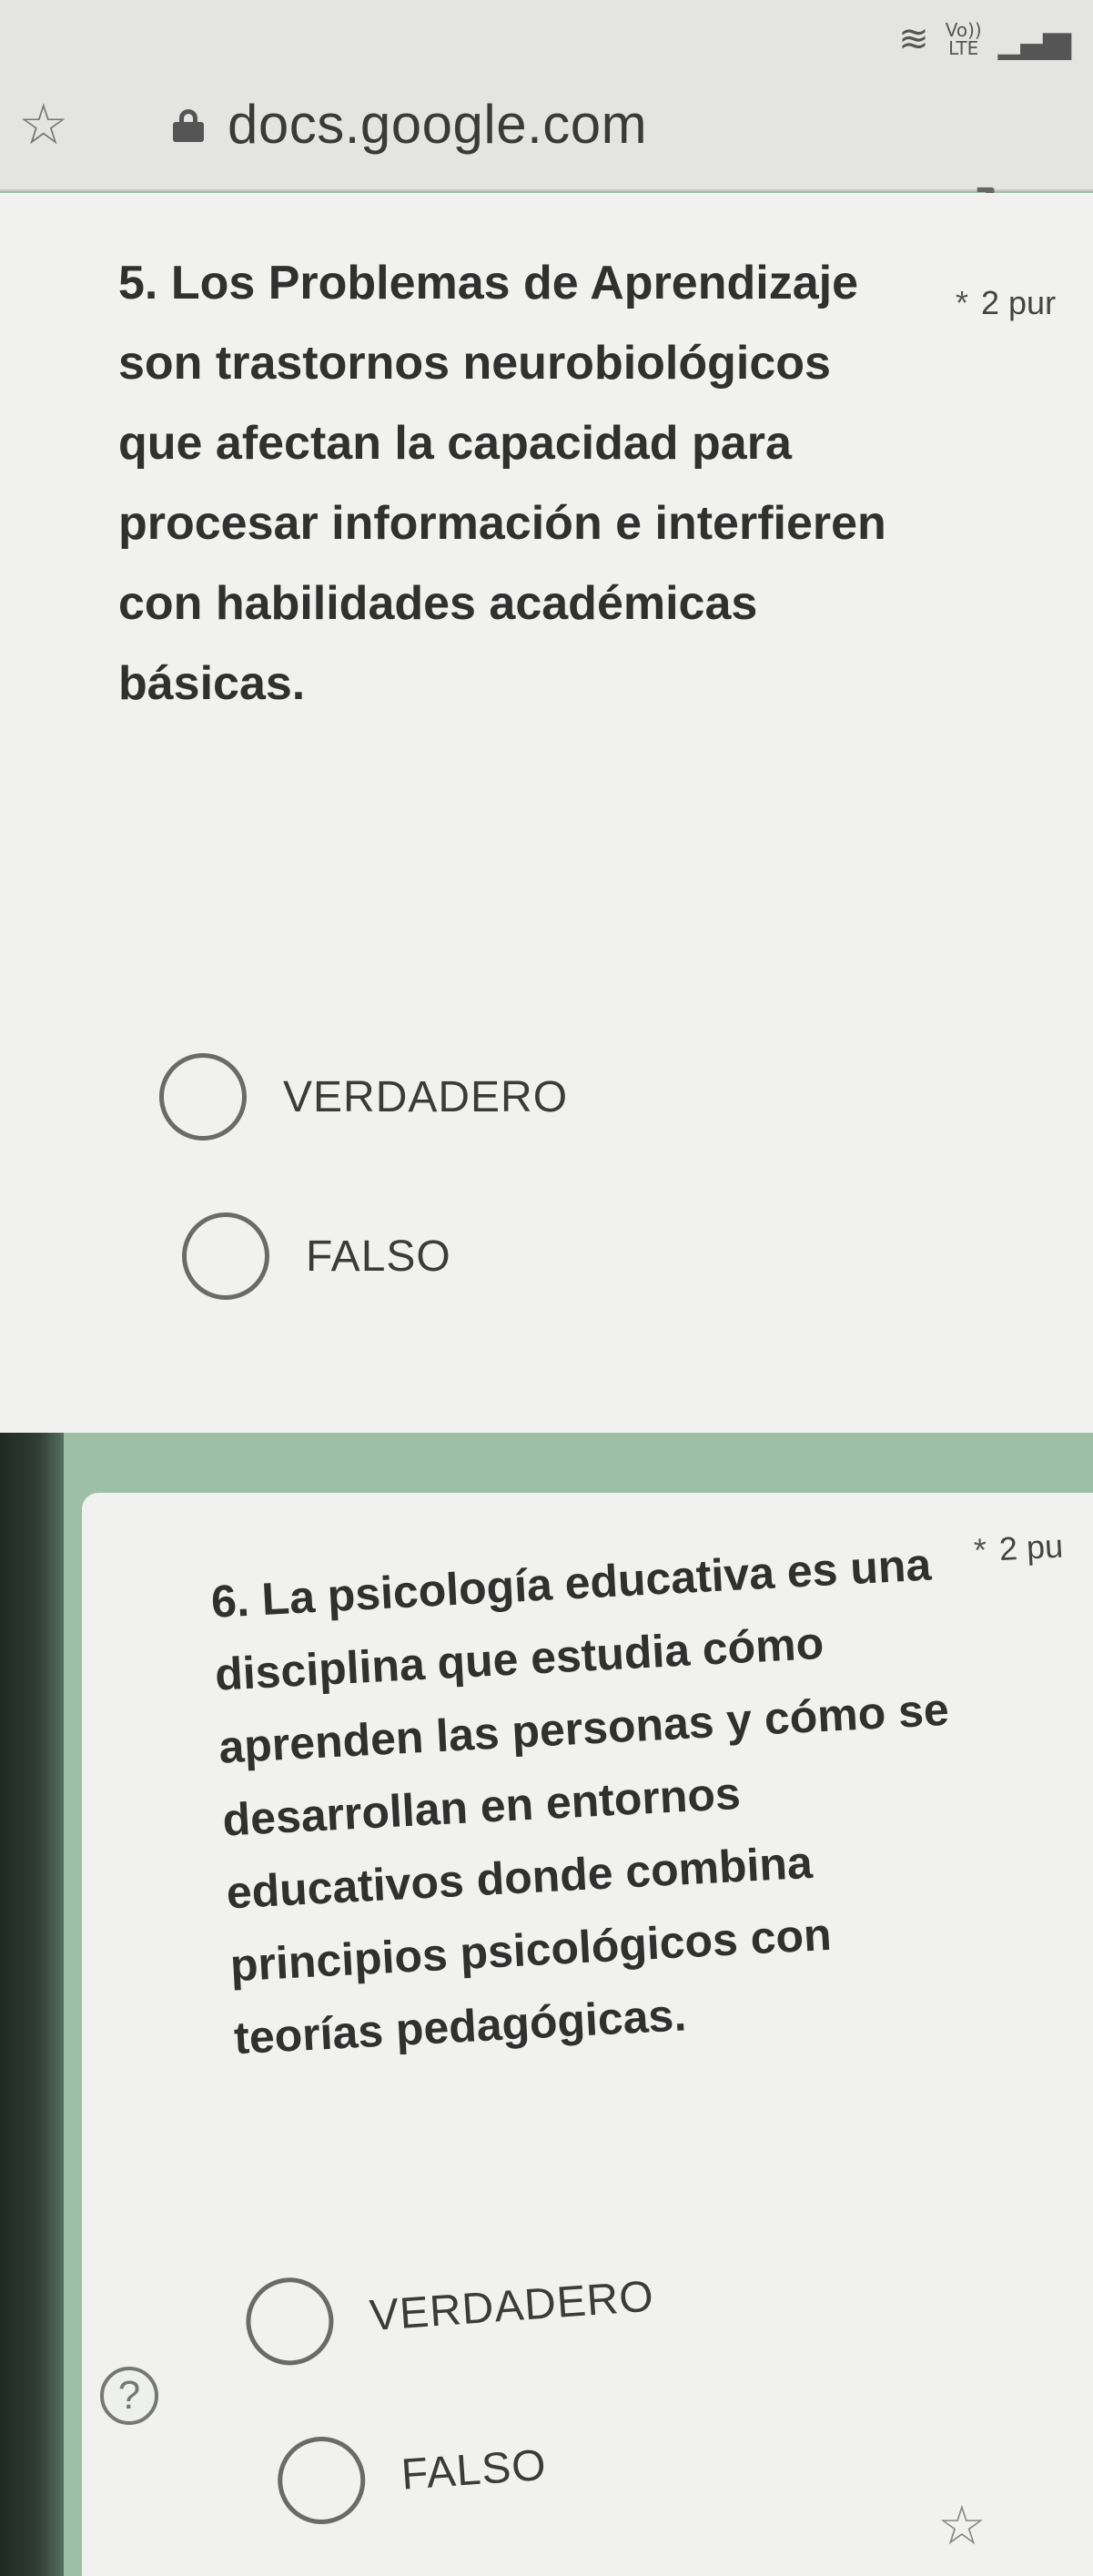 This screenshot has width=1093, height=2576. I want to click on browser-top-bar: ≋ Vo)) LTE ▁▃▅ ☆ docs.google.com, so click(546, 95).